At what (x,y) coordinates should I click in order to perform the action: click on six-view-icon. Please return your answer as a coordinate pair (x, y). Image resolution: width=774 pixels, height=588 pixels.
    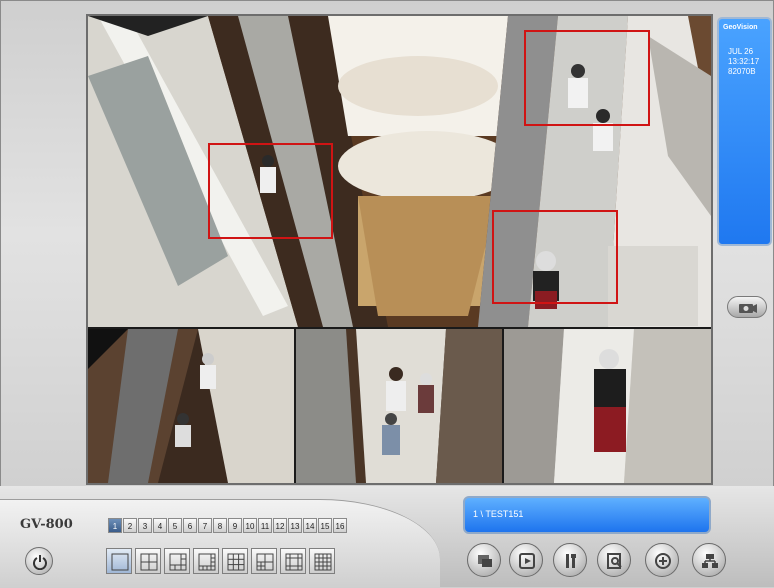
    Looking at the image, I should click on (178, 562).